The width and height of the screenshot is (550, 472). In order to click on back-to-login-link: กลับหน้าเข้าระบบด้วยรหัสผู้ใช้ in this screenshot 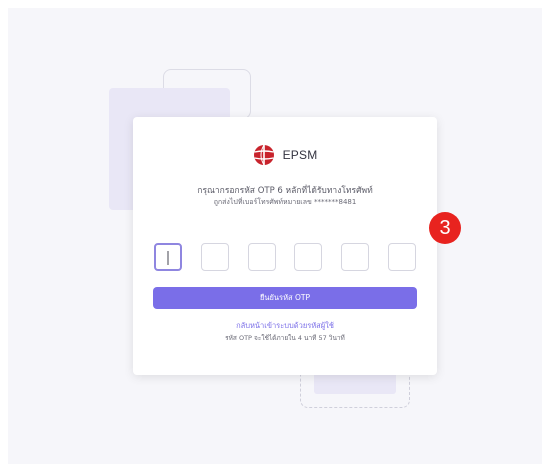, I will do `click(285, 326)`.